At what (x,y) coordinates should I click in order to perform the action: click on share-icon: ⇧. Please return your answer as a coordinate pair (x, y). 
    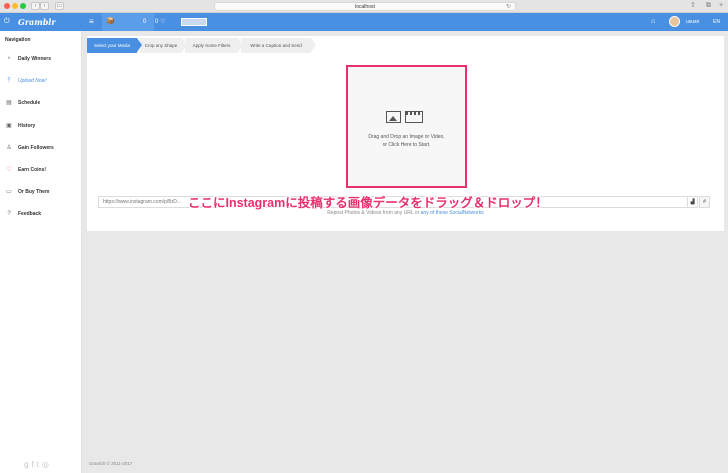
    Looking at the image, I should click on (693, 6).